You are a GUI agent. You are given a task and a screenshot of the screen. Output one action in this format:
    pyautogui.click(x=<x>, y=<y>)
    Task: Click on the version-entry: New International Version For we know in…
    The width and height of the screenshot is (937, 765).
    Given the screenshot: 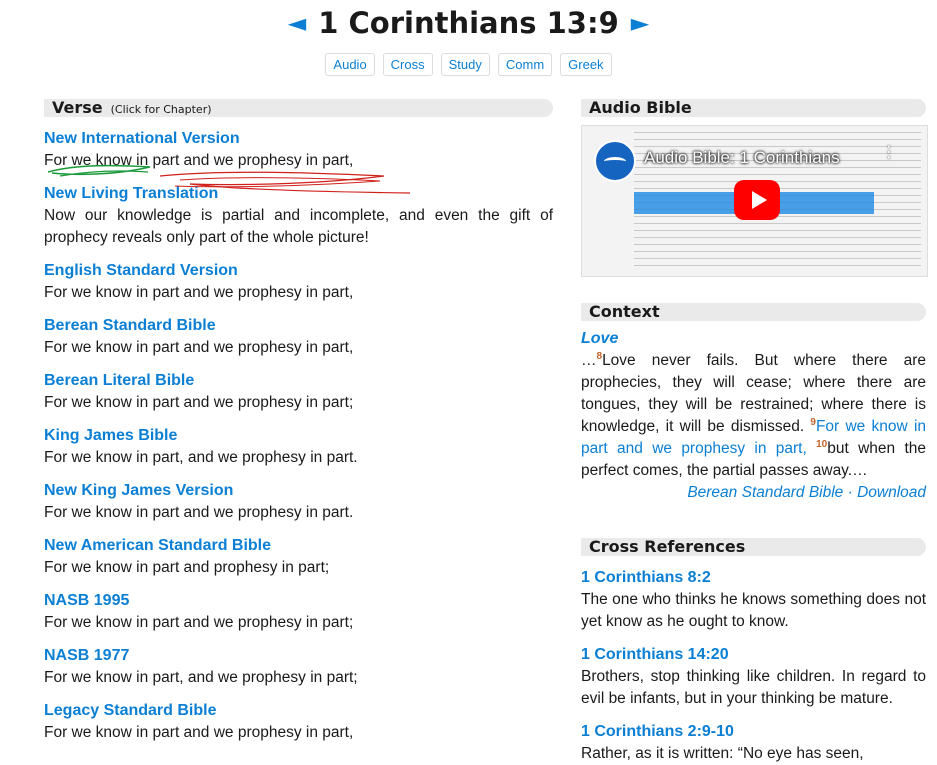 What is the action you would take?
    pyautogui.click(x=298, y=150)
    